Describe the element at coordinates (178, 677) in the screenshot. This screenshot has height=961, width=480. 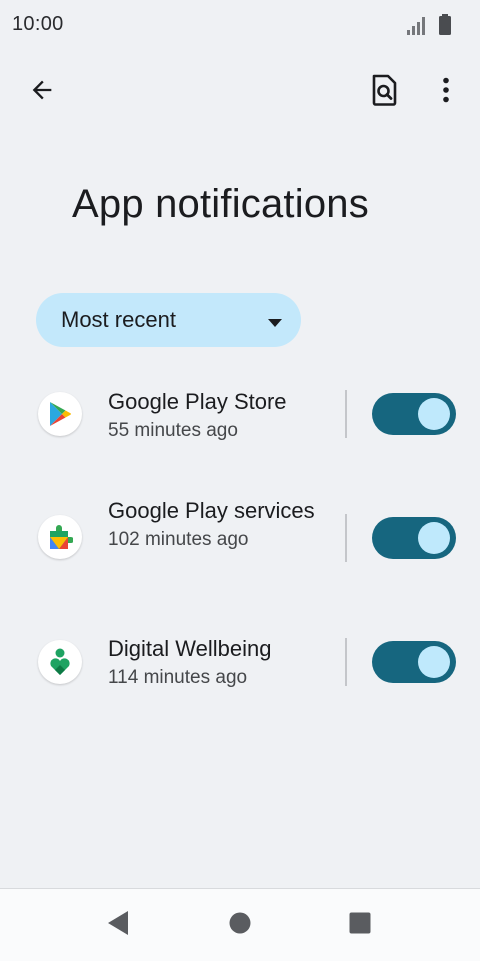
I see `app-time: 114 minutes ago` at that location.